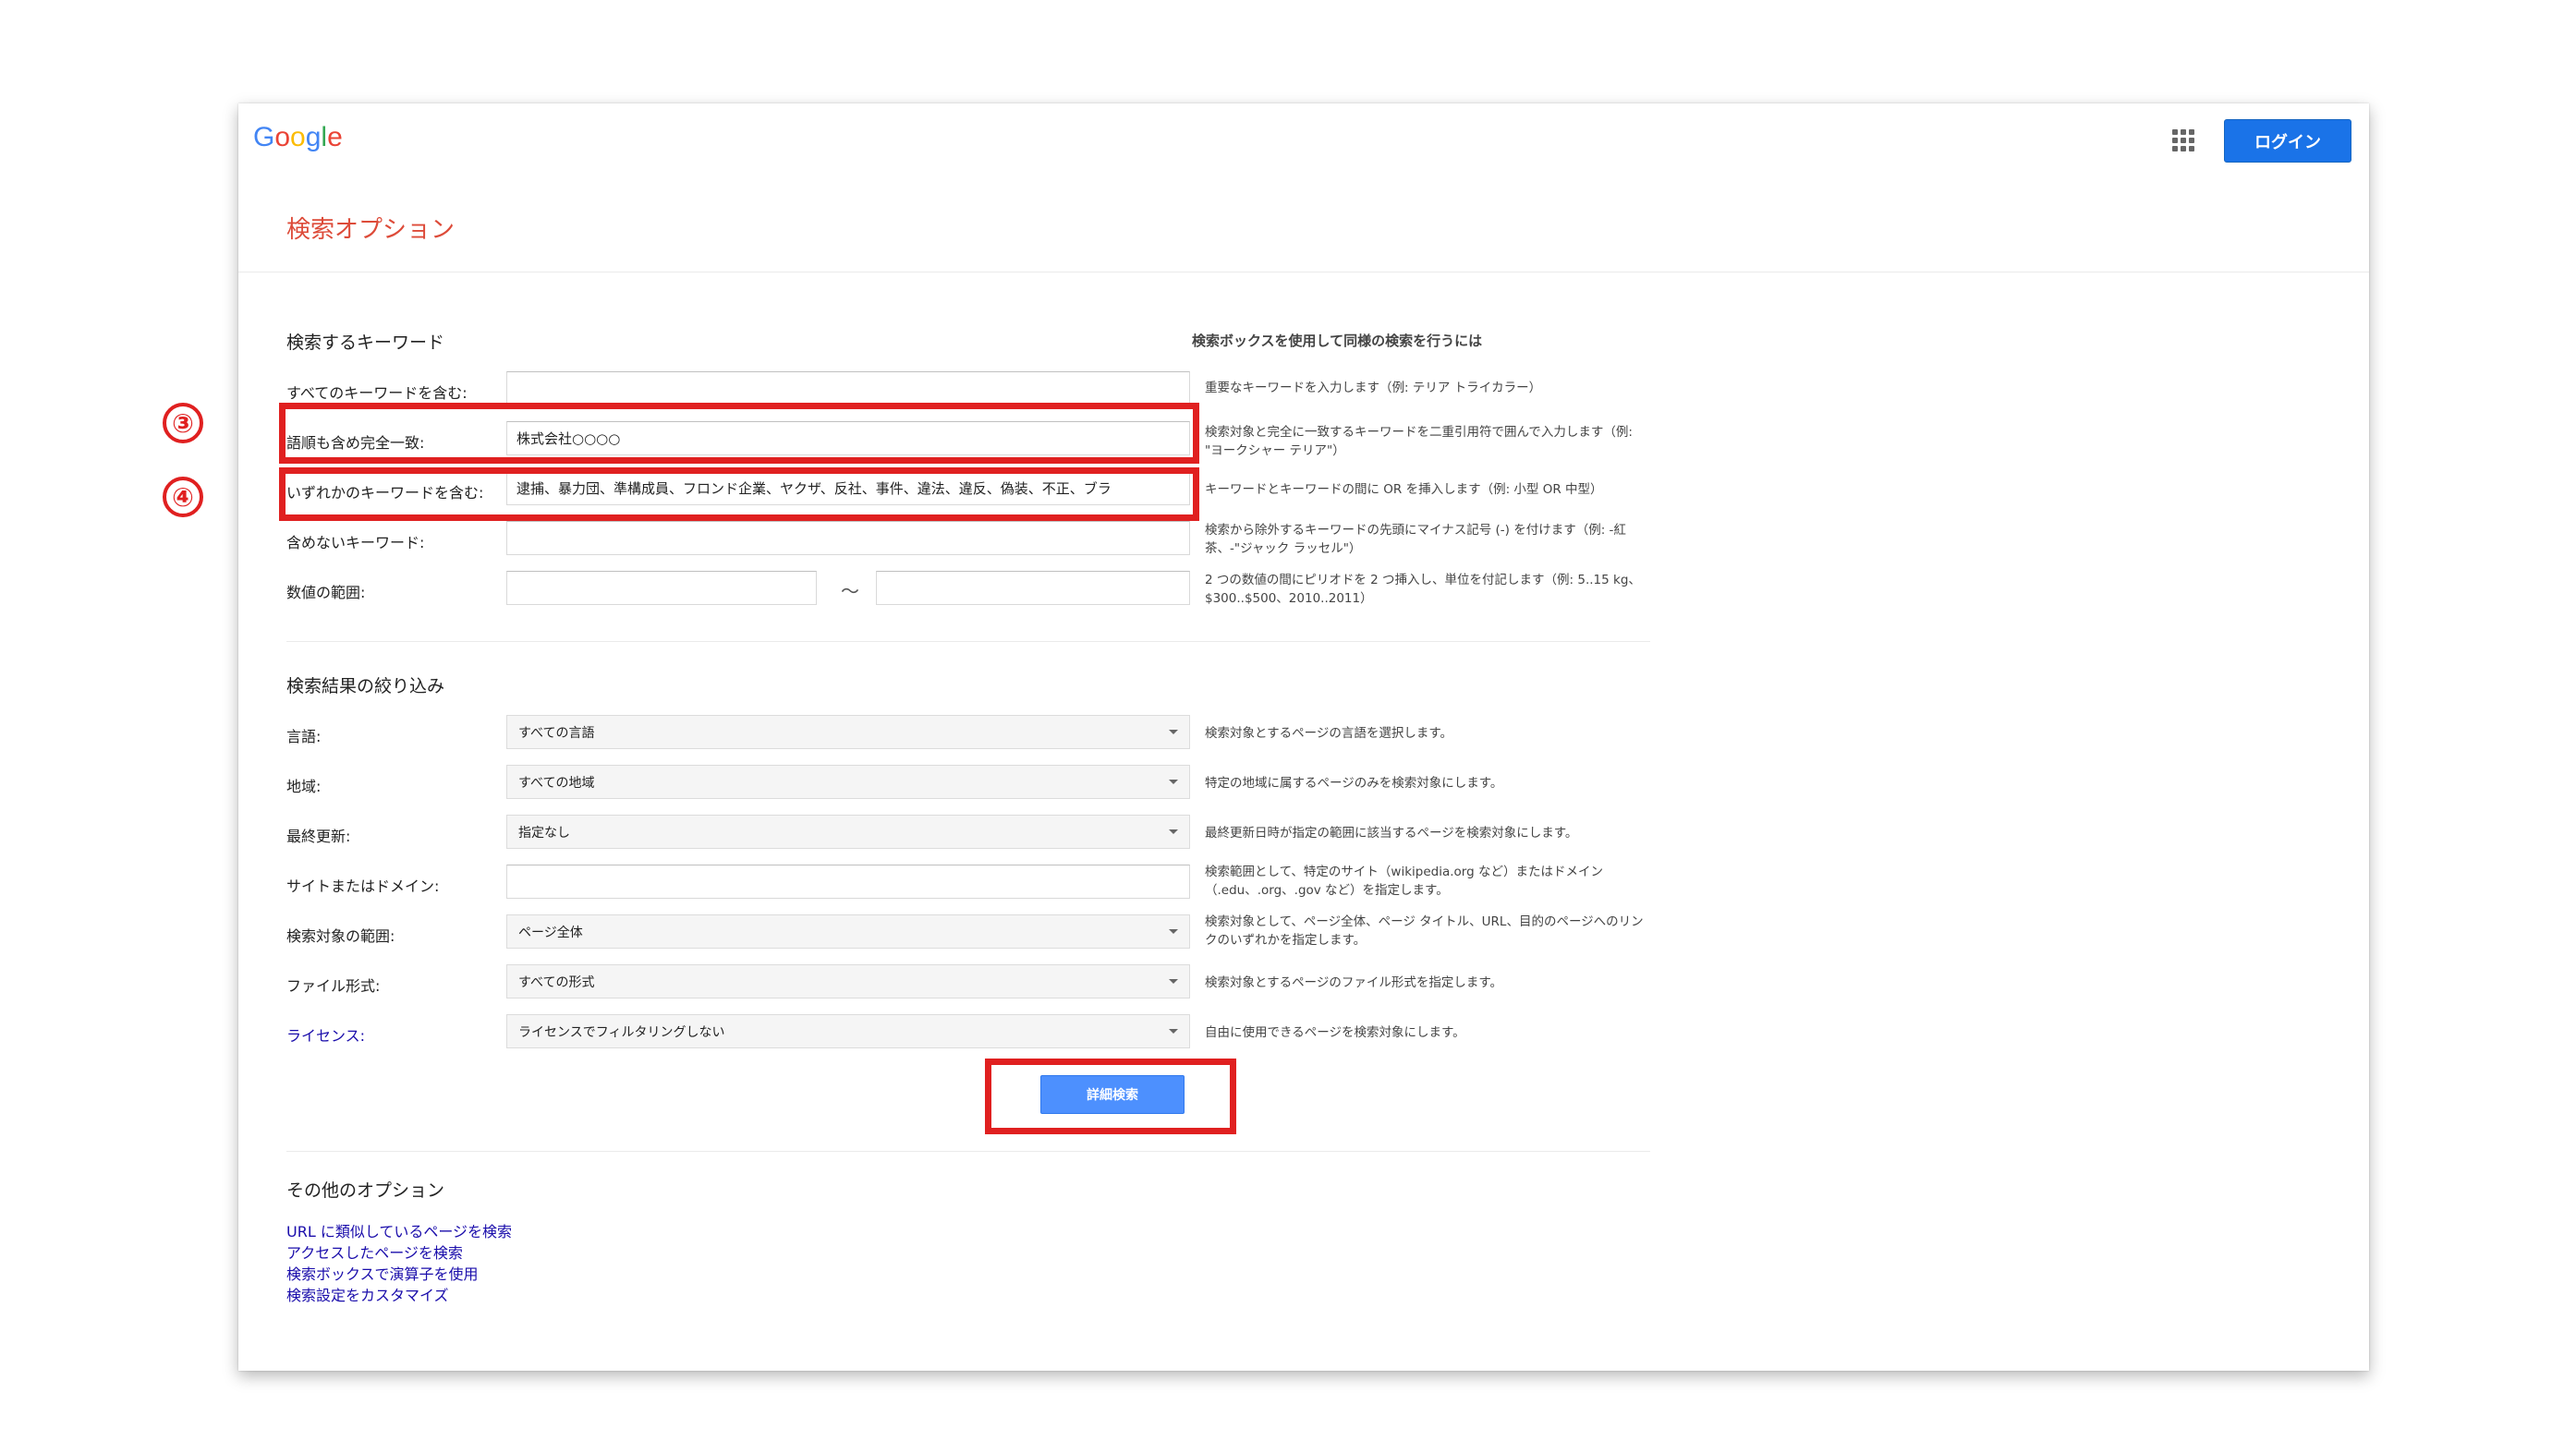 The height and width of the screenshot is (1440, 2576). Describe the element at coordinates (848, 932) in the screenshot. I see `terms-appearing-select: ページ全体` at that location.